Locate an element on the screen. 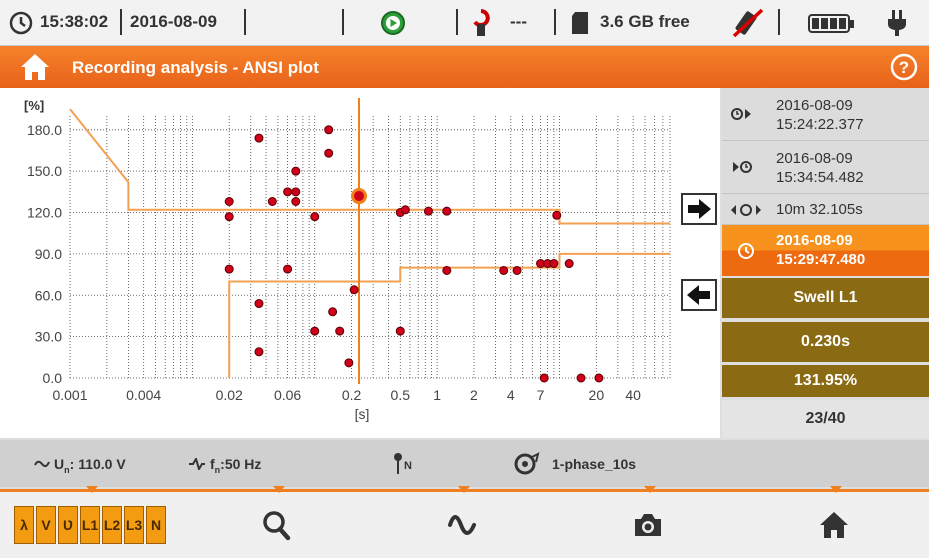  phase-n-label: N is located at coordinates (156, 525).